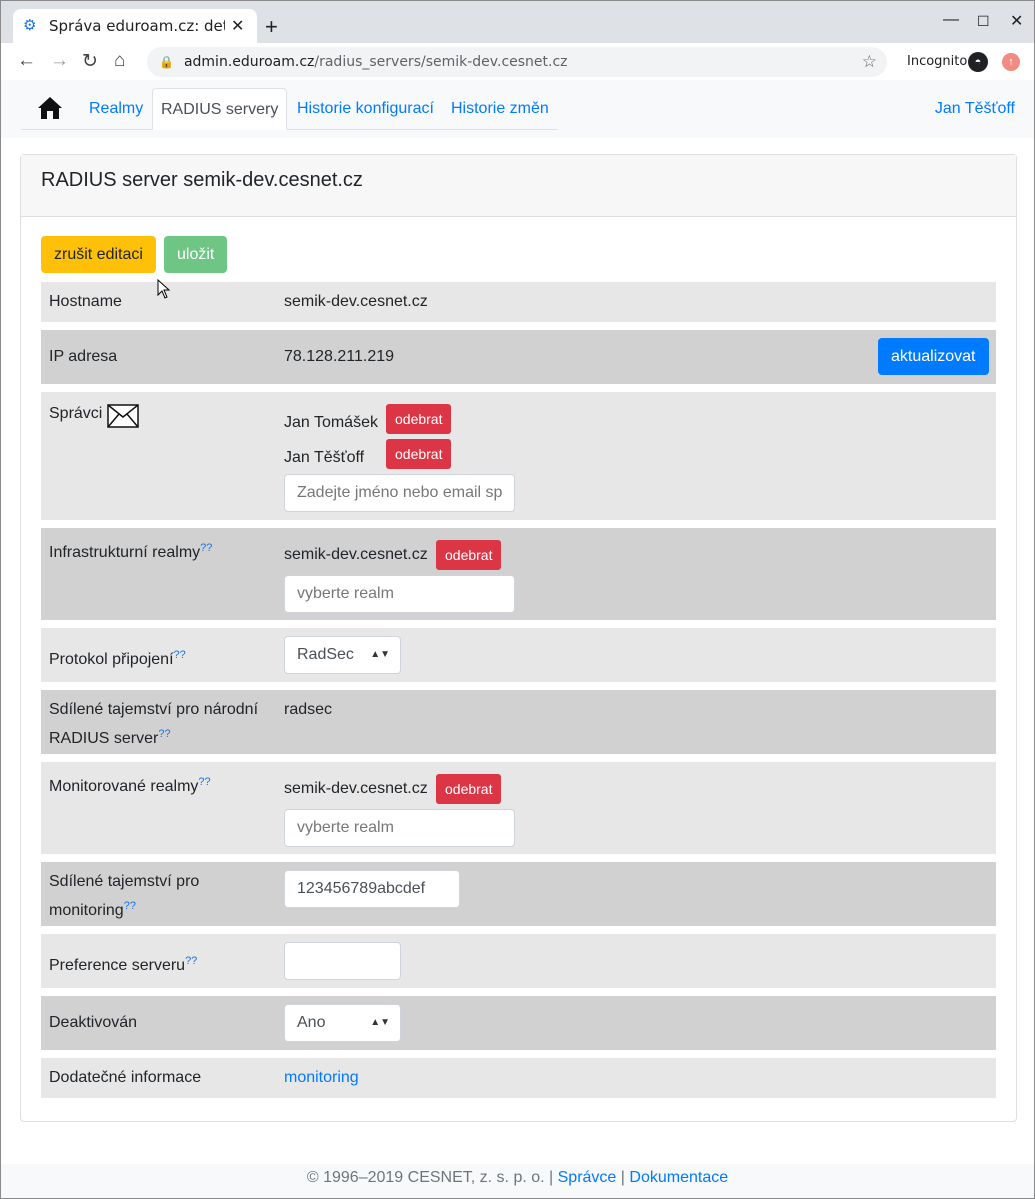 This screenshot has width=1035, height=1199. What do you see at coordinates (356, 788) in the screenshot?
I see `monitored-realm-value: semik-dev.cesnet.cz` at bounding box center [356, 788].